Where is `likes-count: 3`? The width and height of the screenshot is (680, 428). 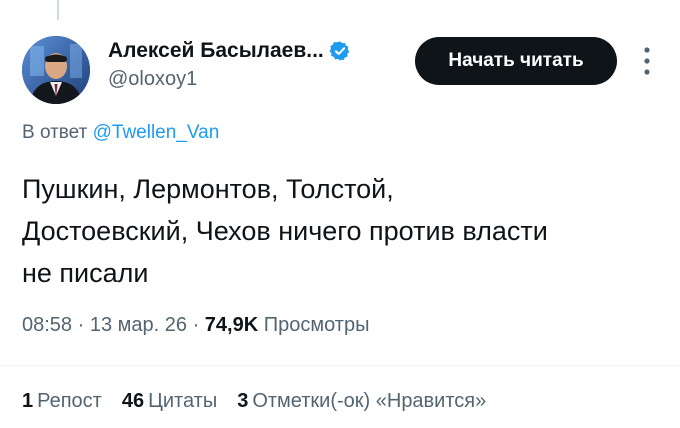 likes-count: 3 is located at coordinates (243, 401).